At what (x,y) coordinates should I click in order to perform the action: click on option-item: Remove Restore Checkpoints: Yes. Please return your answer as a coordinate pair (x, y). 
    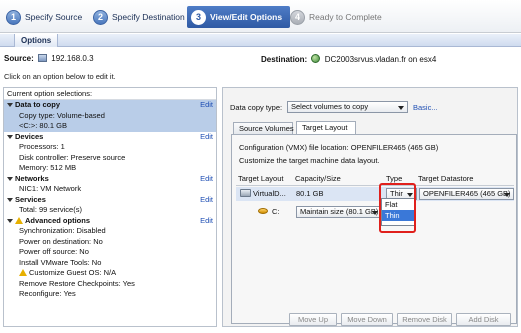
    Looking at the image, I should click on (77, 283).